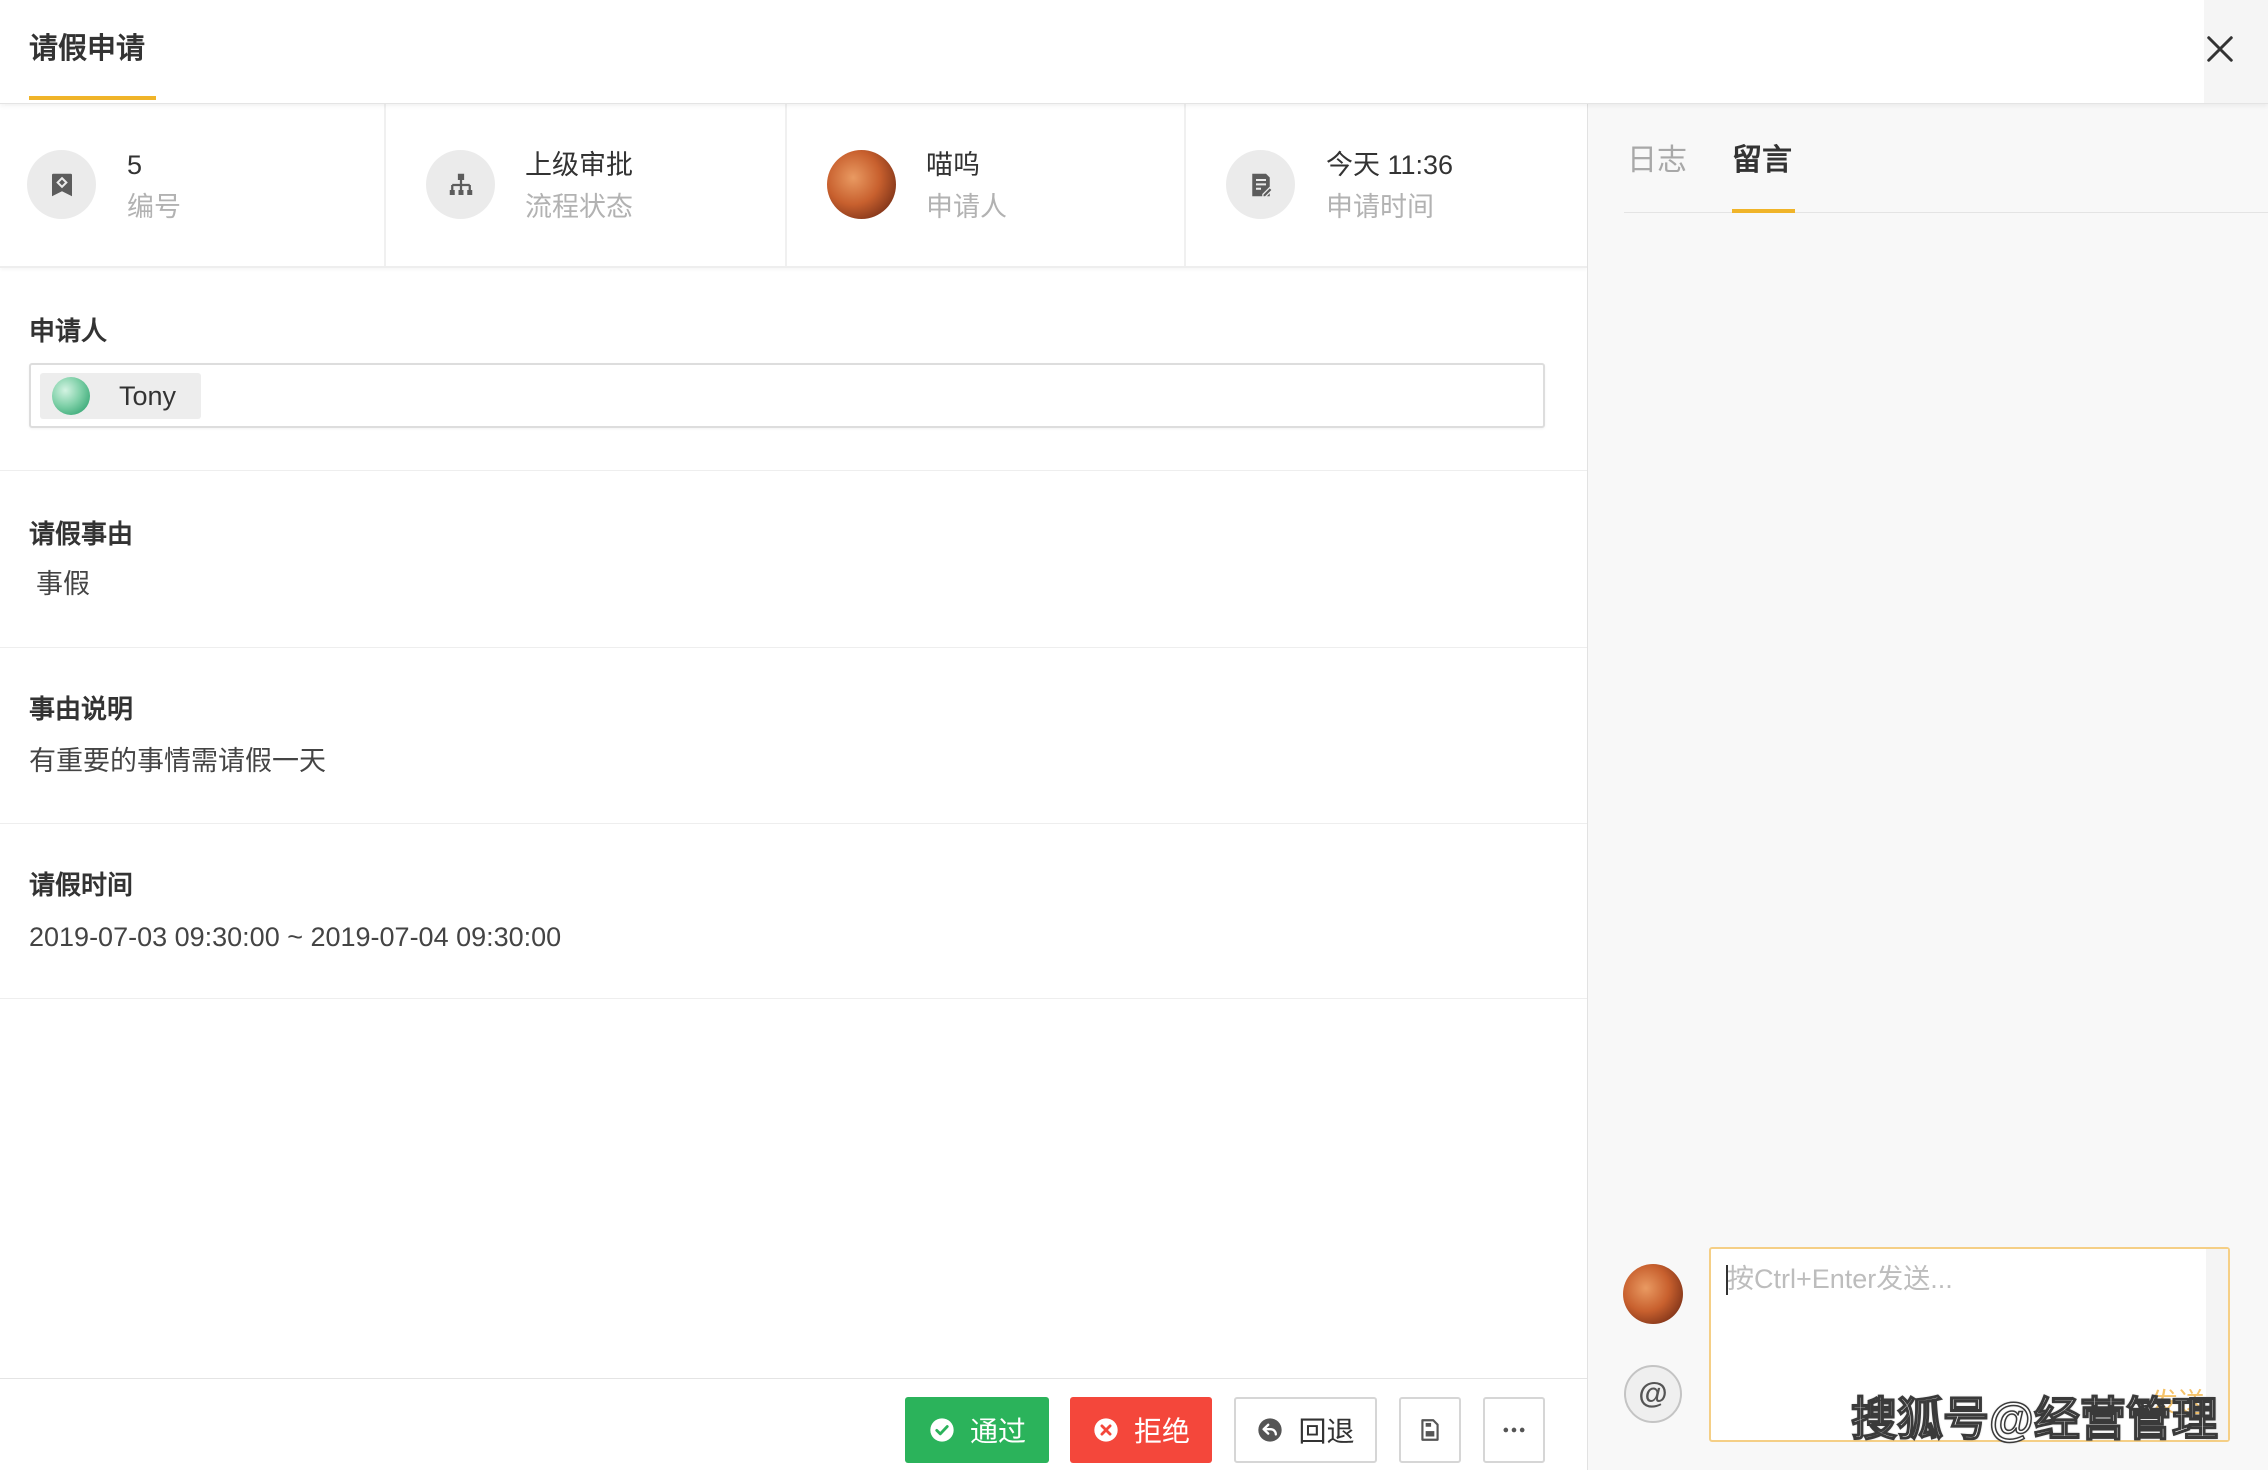  Describe the element at coordinates (135, 165) in the screenshot. I see `info-card-value: 5` at that location.